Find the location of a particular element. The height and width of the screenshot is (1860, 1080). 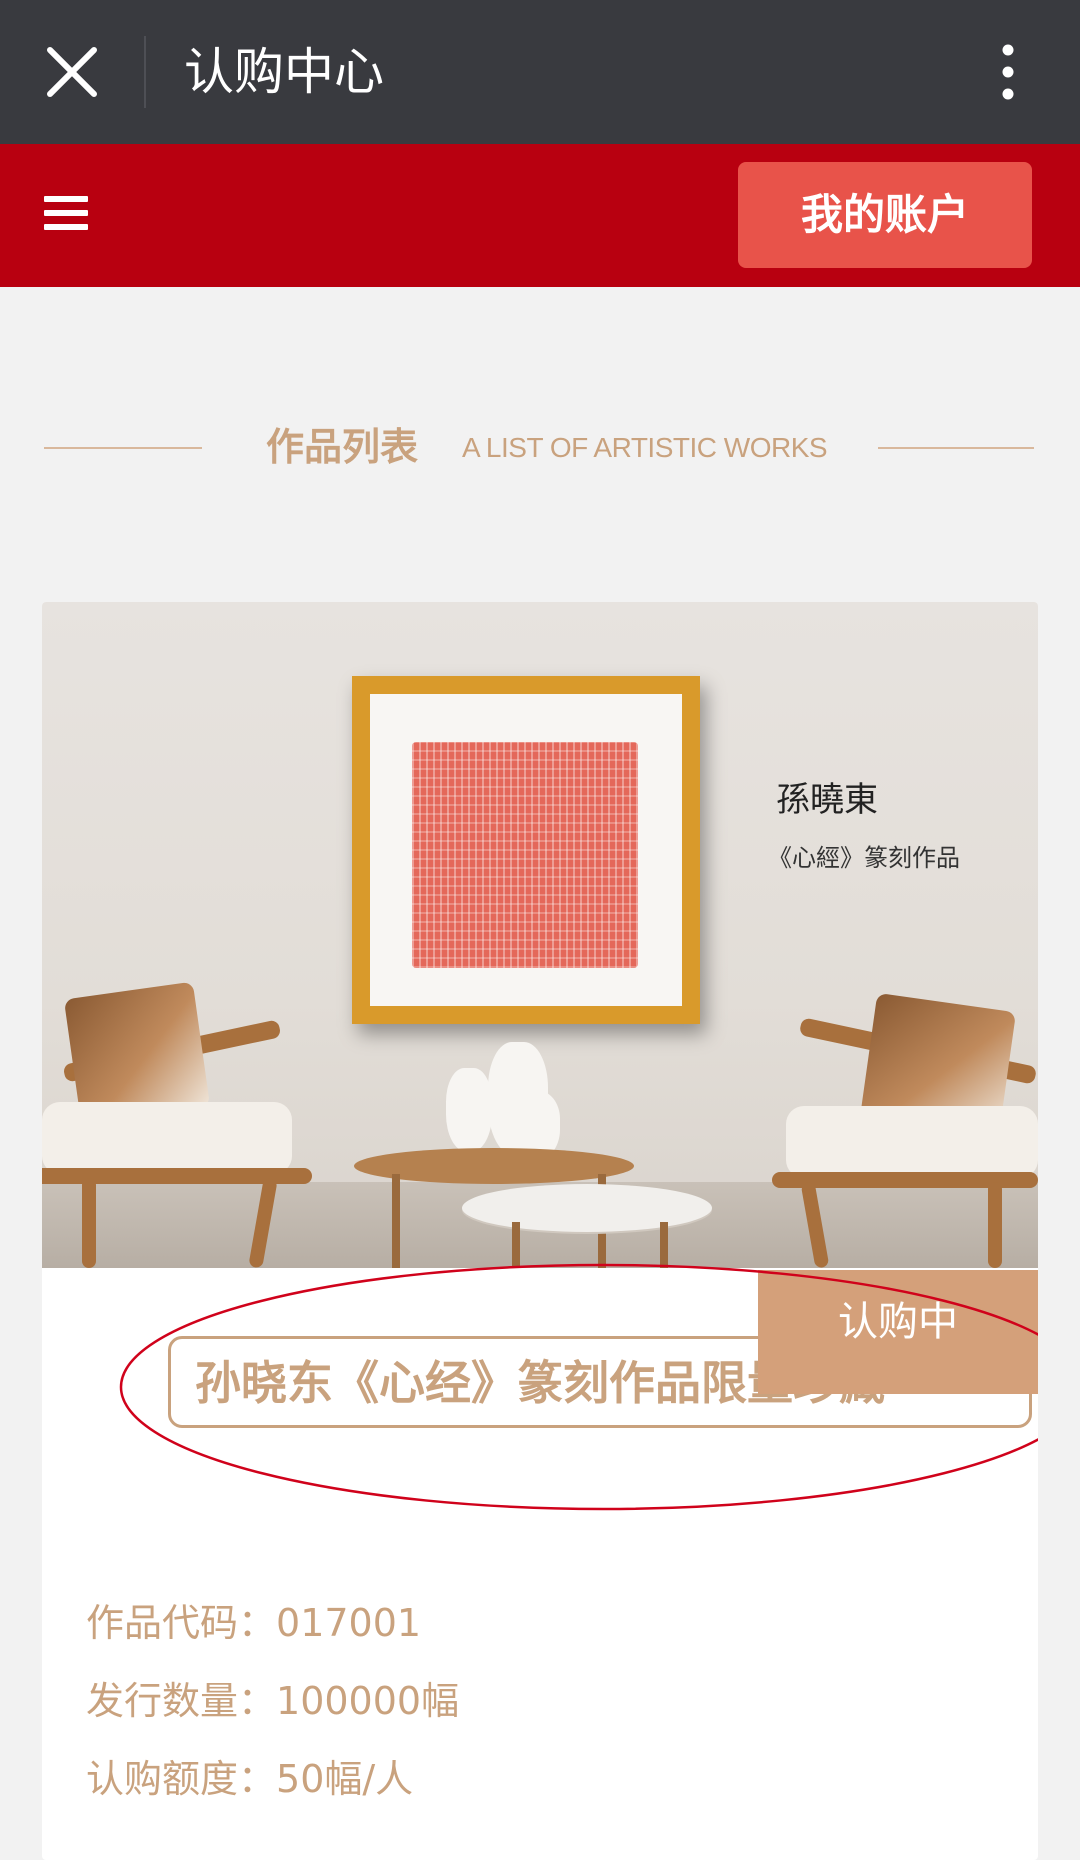

section-heading: 作品列表 A LIST OF ARTISTIC WORKS is located at coordinates (540, 450).